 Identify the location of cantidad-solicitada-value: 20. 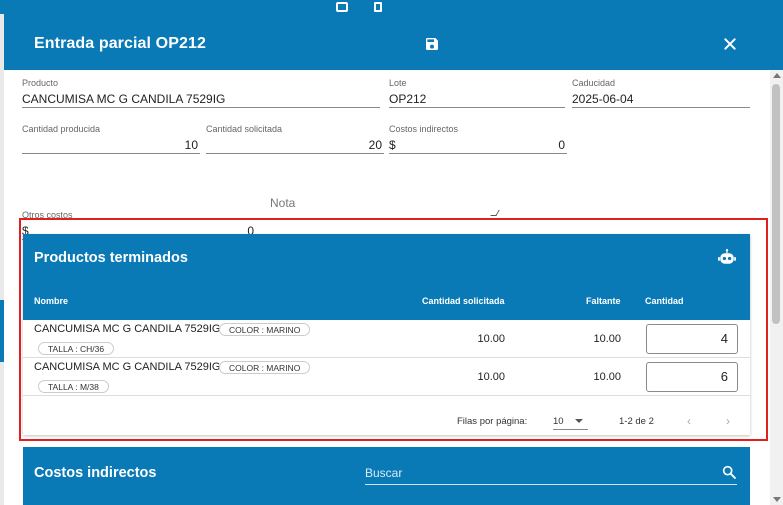
(295, 145).